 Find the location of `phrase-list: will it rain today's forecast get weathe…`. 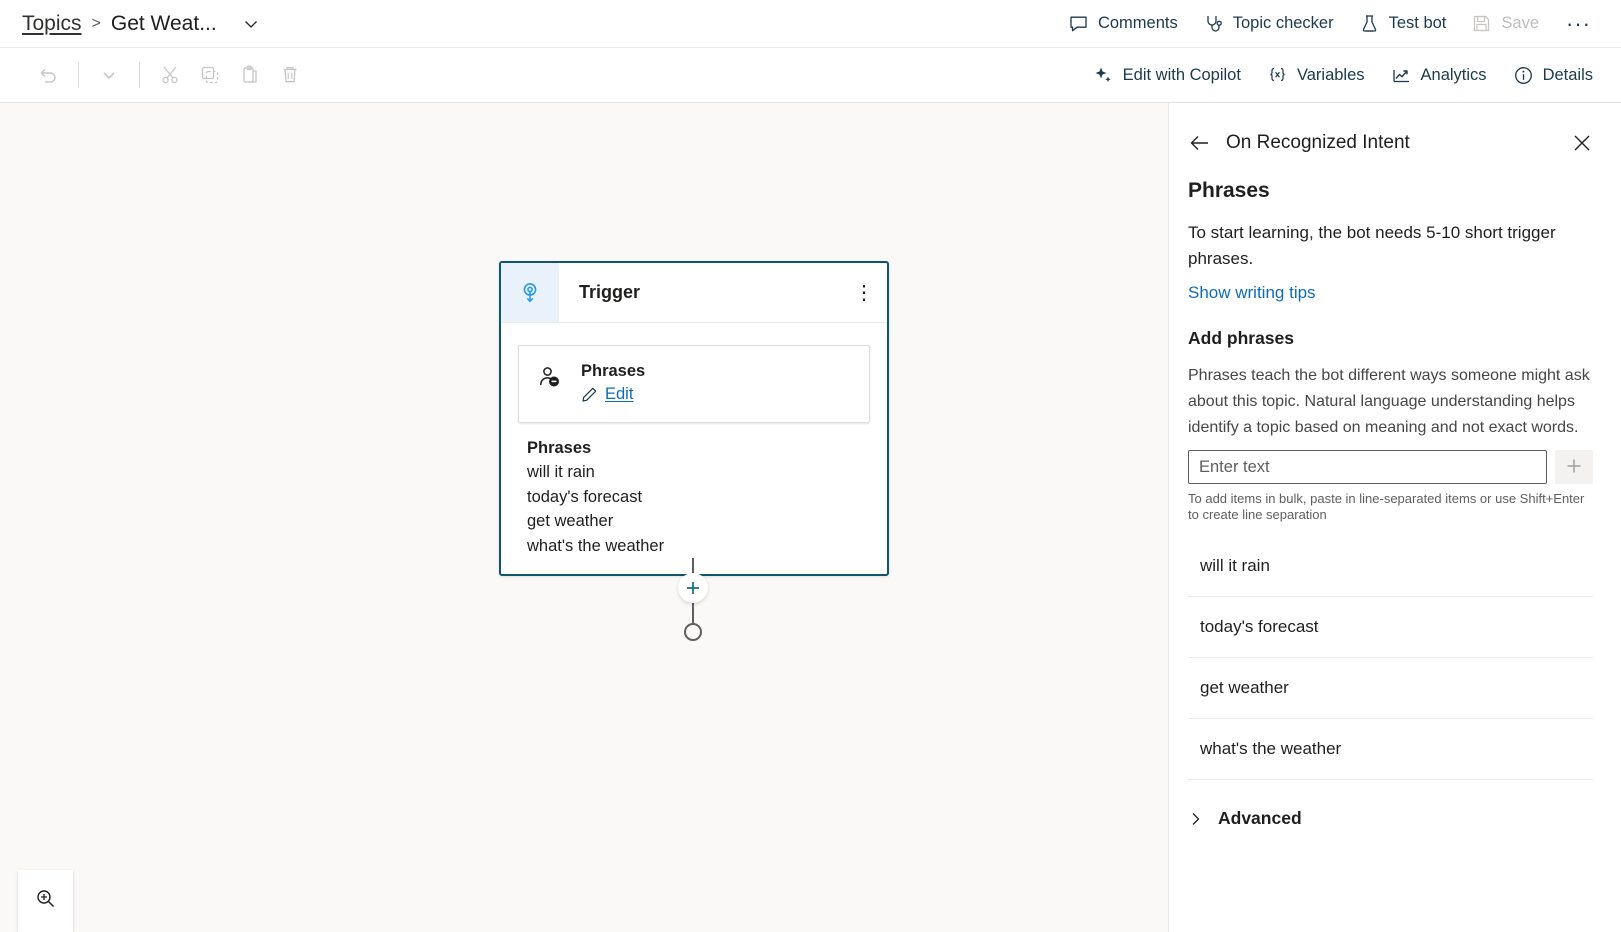

phrase-list: will it rain today's forecast get weathe… is located at coordinates (1390, 658).